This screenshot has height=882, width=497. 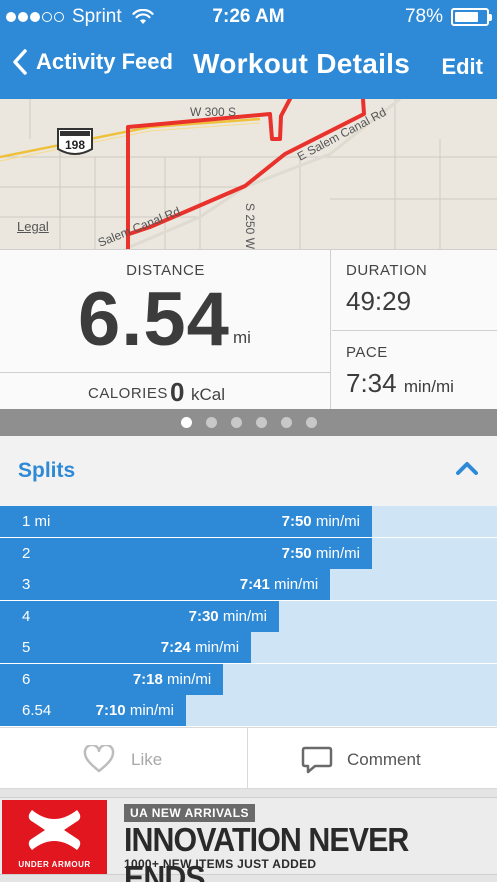 I want to click on split-pace-value: 7:18, so click(x=147, y=679).